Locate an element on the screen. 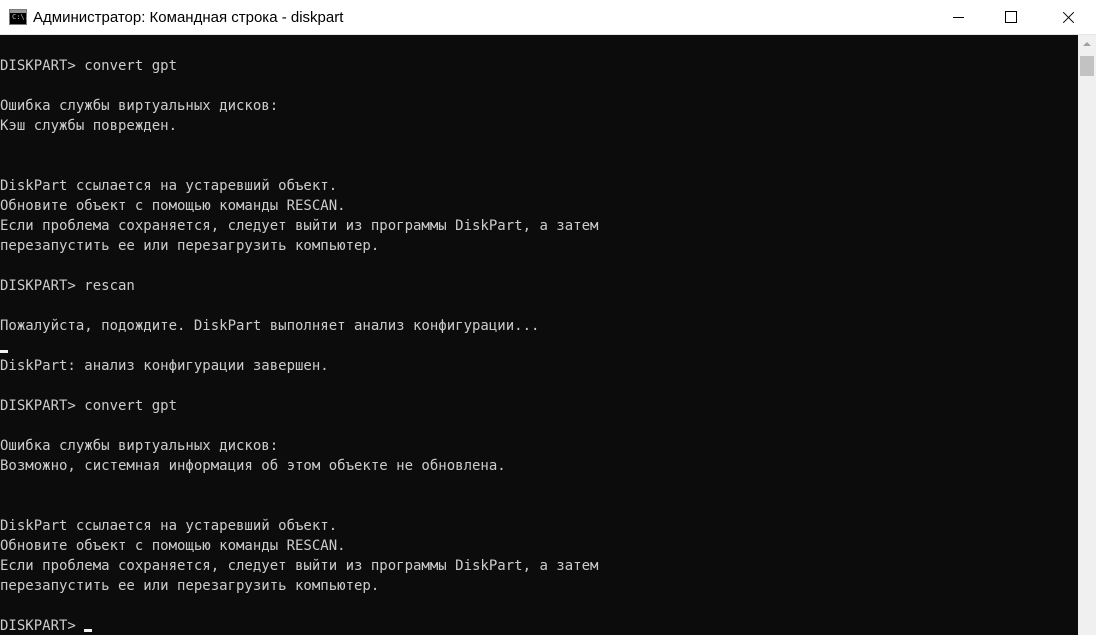 This screenshot has height=635, width=1096. console-line: DiskPart: анализ конфигурации завершен. is located at coordinates (299, 366).